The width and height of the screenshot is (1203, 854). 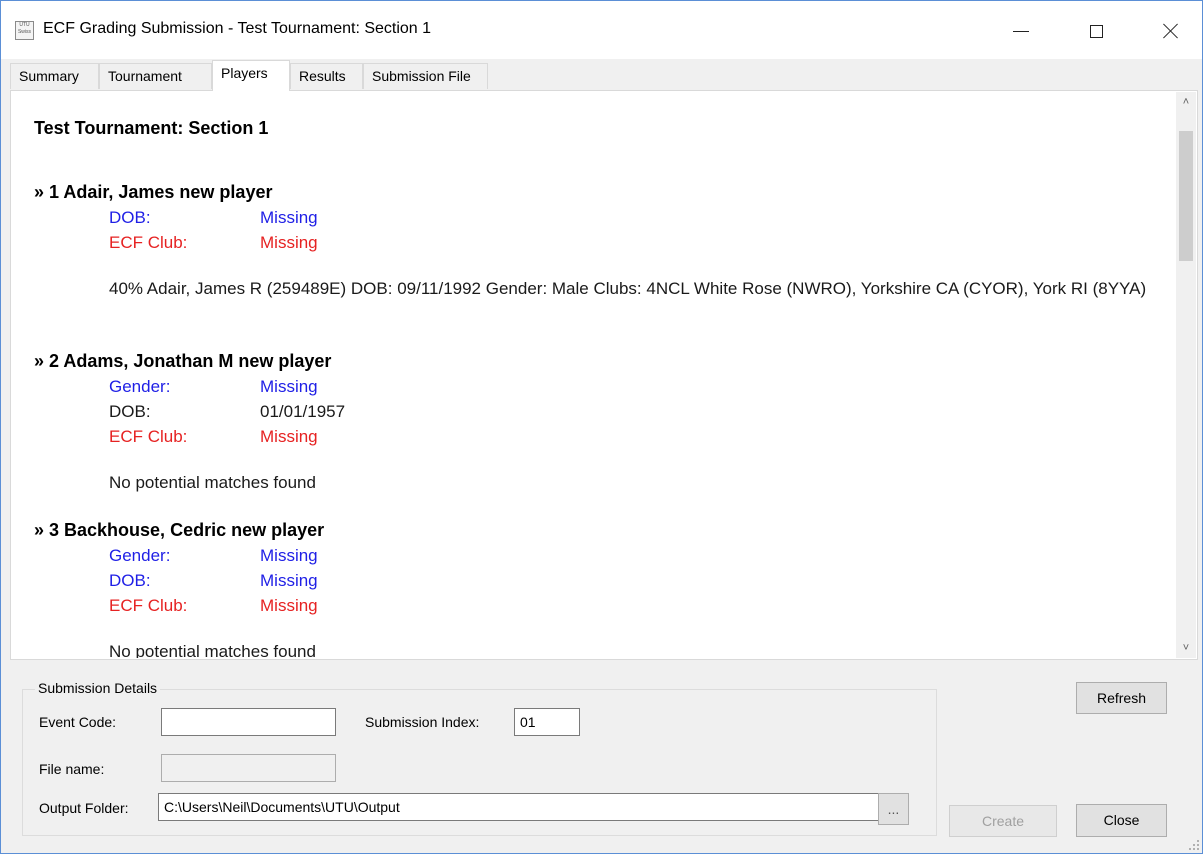 I want to click on player-heading: » 3 Backhouse, Cedric new player, so click(x=179, y=530).